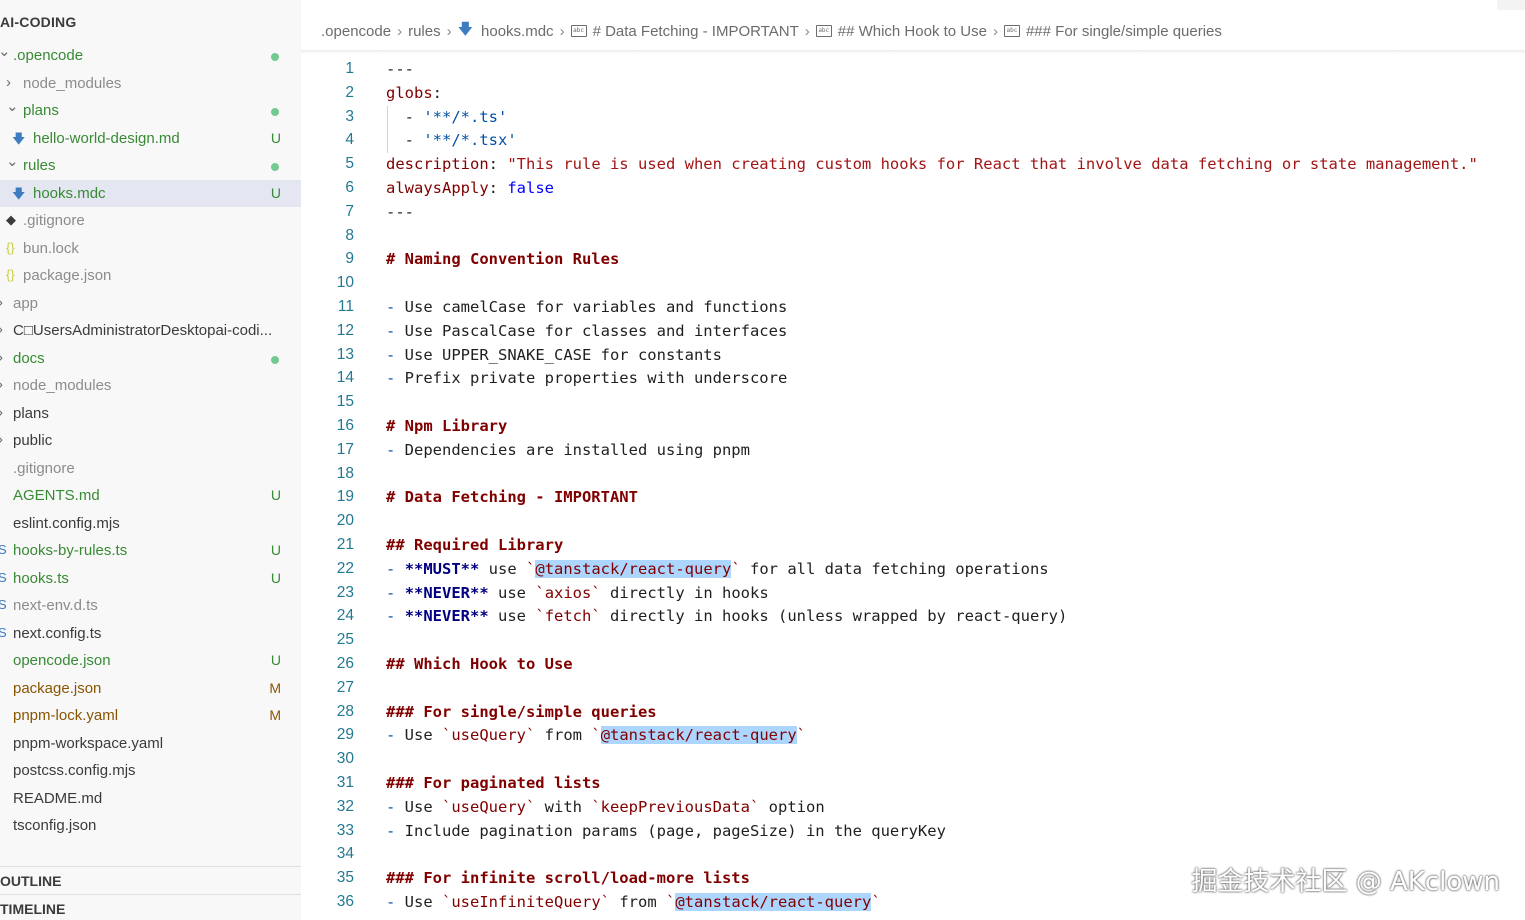 This screenshot has width=1525, height=920. I want to click on tree-item-label: .gitignore, so click(54, 220).